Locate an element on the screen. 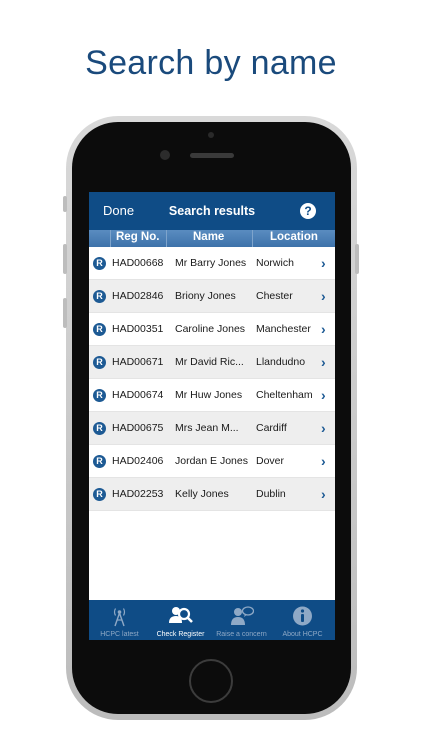 This screenshot has width=422, height=750. reg-number: HAD00351 is located at coordinates (138, 329).